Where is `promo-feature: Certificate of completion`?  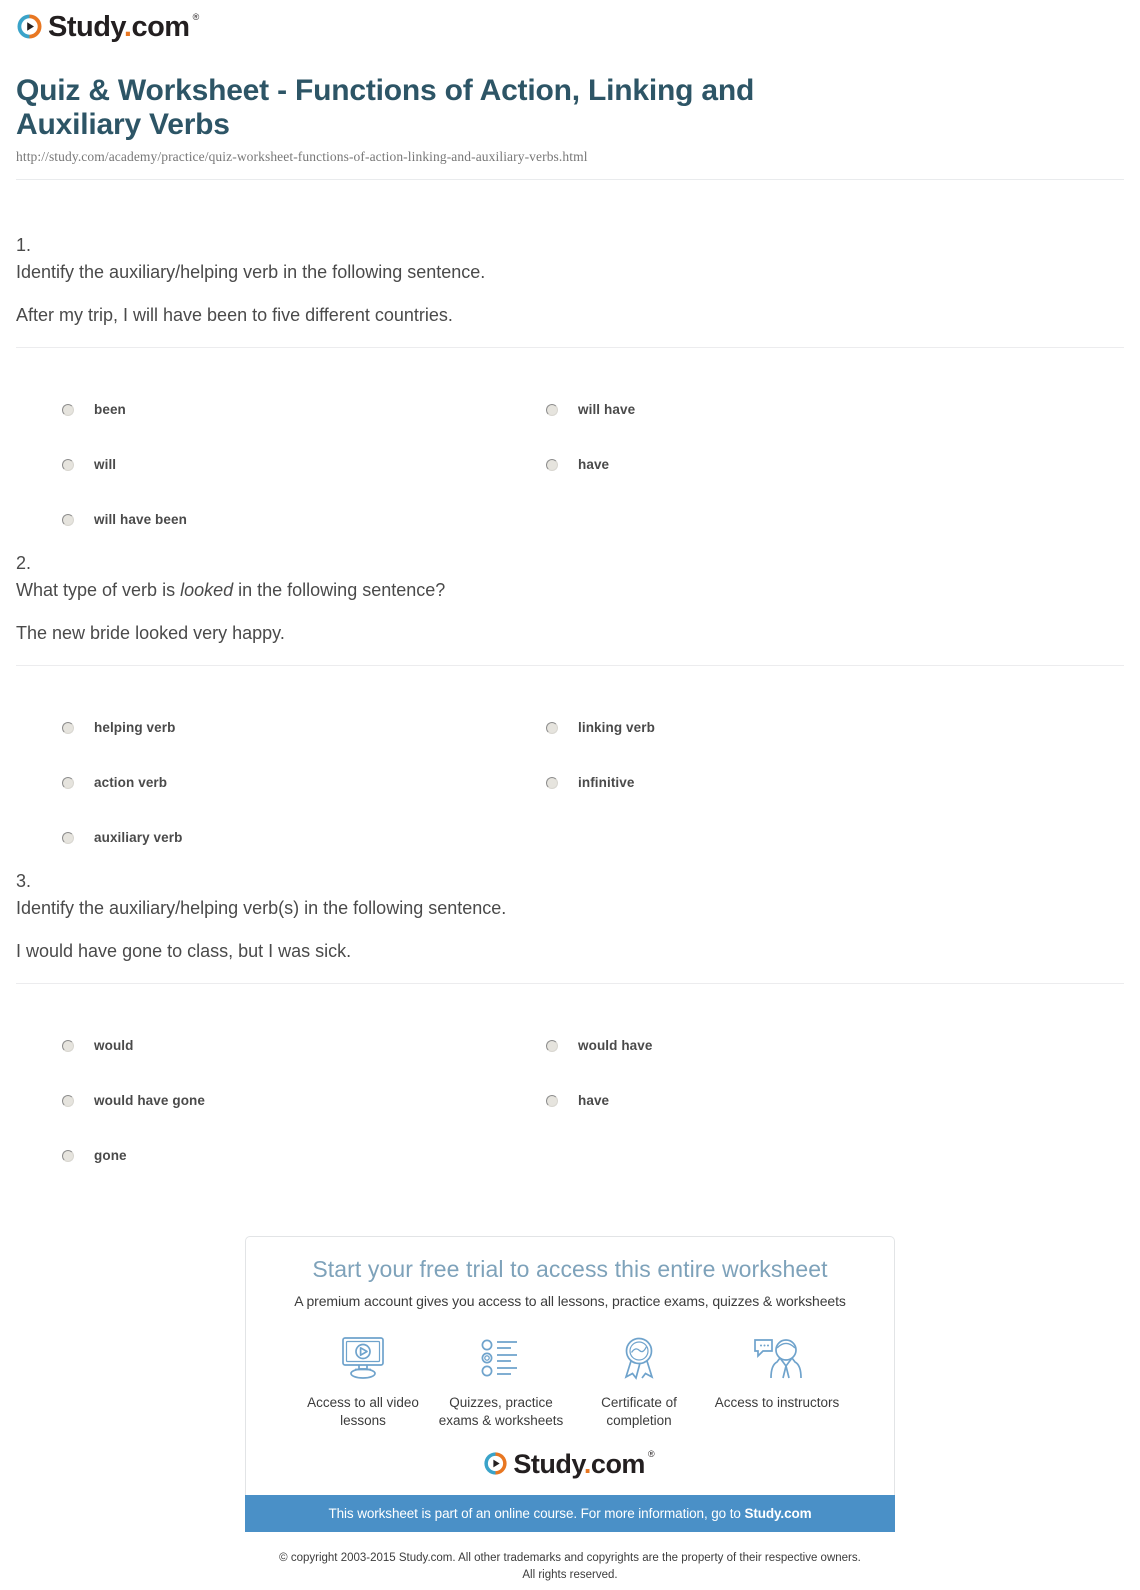 promo-feature: Certificate of completion is located at coordinates (639, 1380).